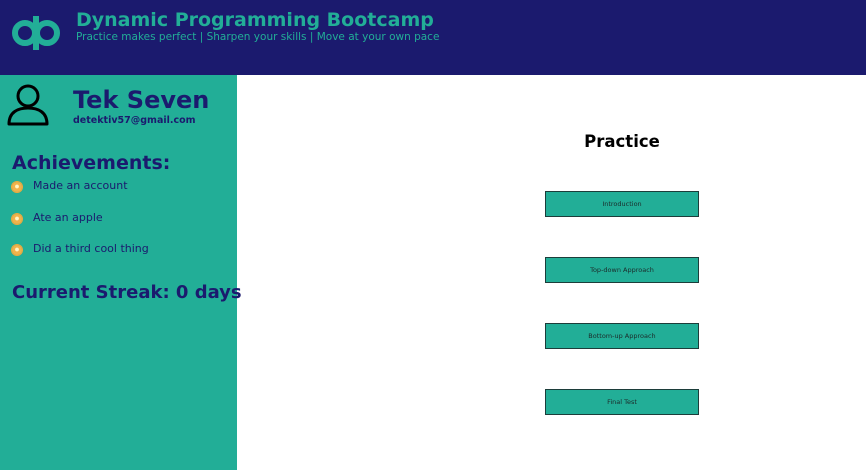  Describe the element at coordinates (68, 217) in the screenshot. I see `achievement-label: Ate an apple` at that location.